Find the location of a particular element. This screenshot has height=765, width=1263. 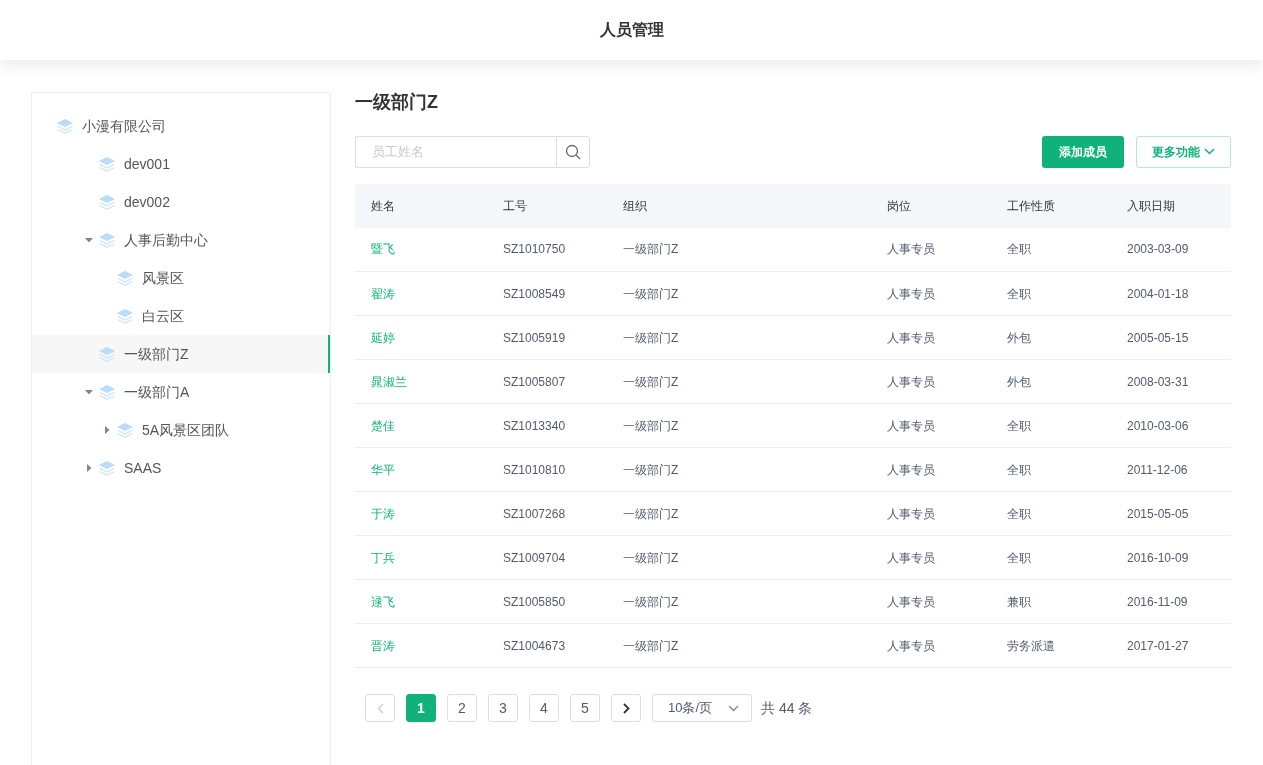

table-cell: SZ1010810 is located at coordinates (547, 469).